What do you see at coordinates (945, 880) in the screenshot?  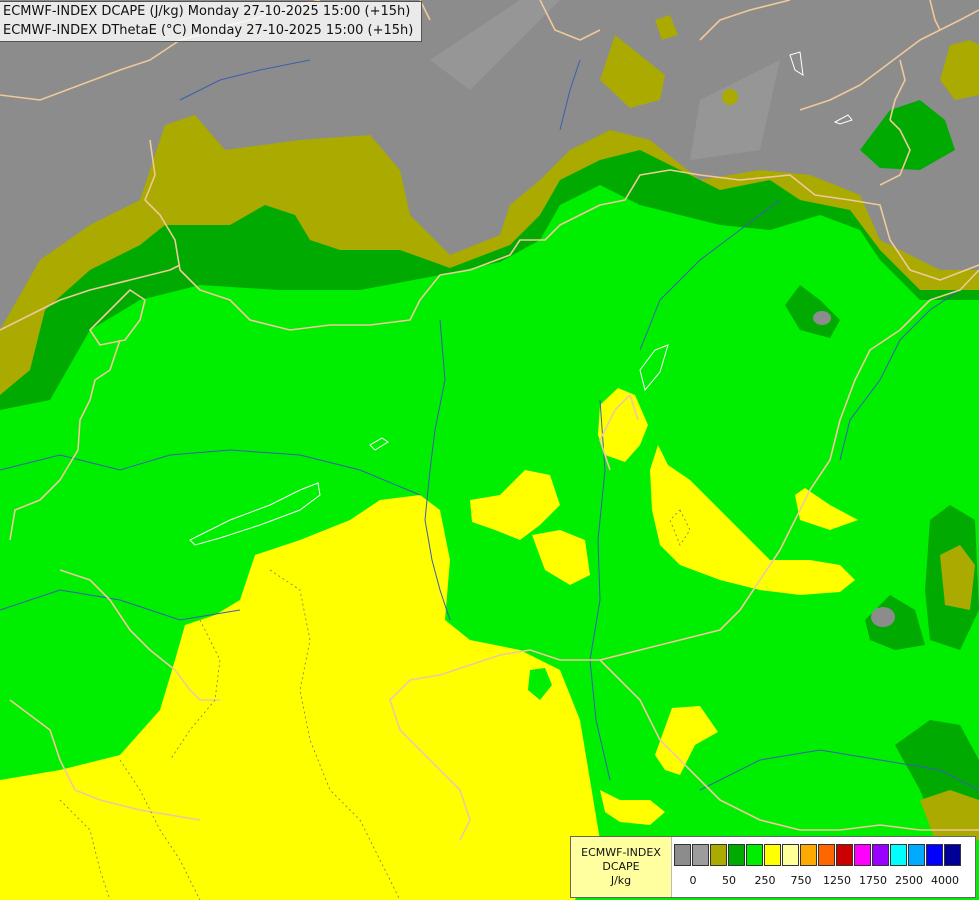 I see `legend-tick-label: 4000` at bounding box center [945, 880].